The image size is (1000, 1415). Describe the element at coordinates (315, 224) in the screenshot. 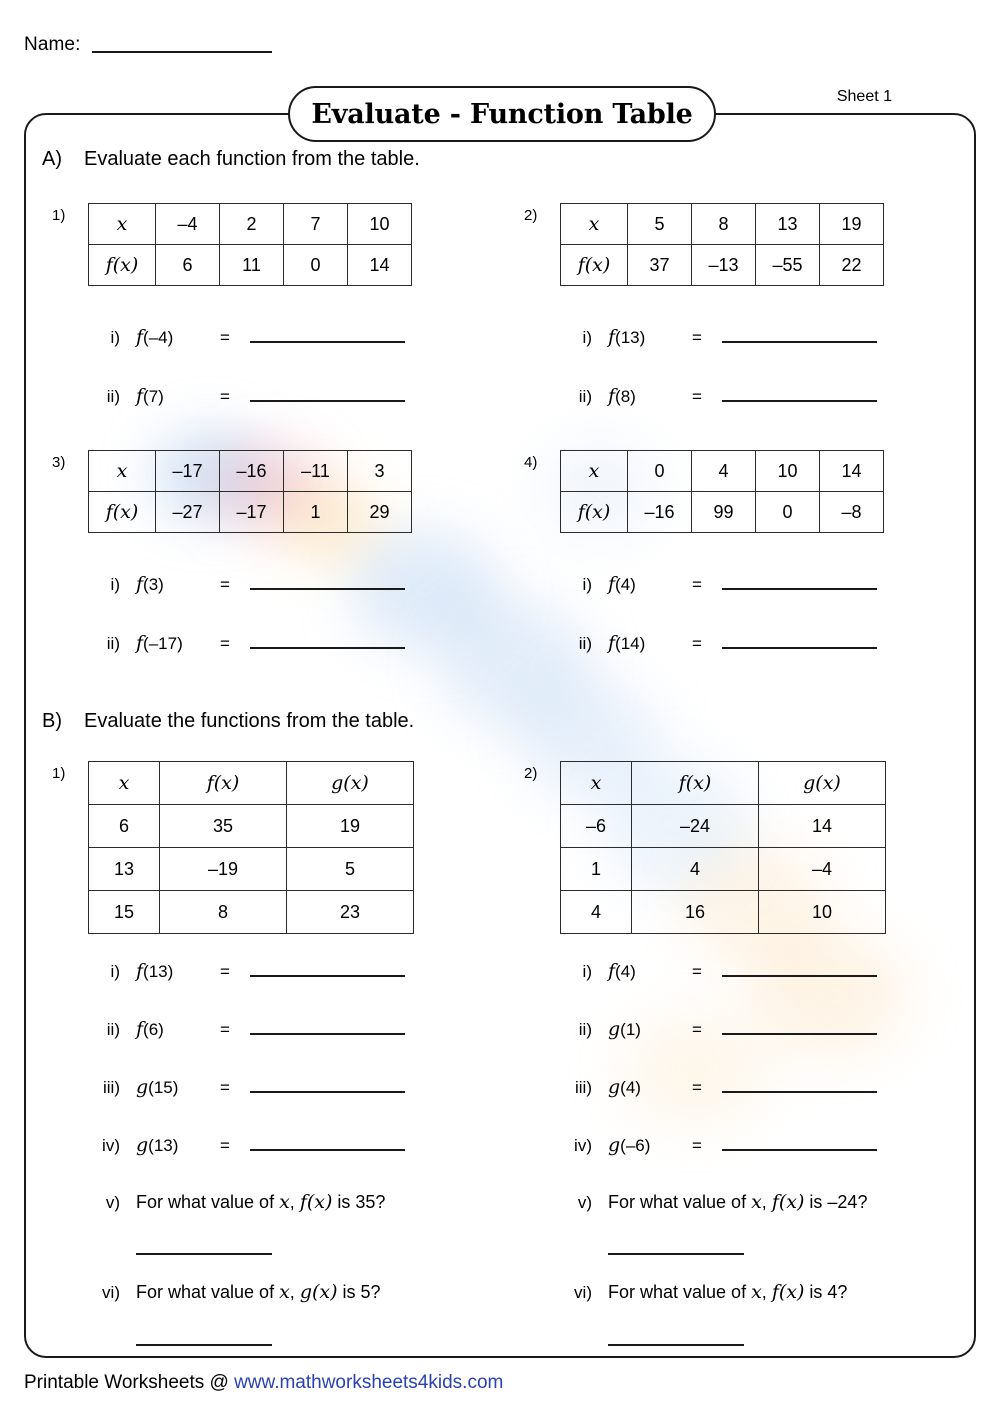

I see `cell-x-2: 7` at that location.